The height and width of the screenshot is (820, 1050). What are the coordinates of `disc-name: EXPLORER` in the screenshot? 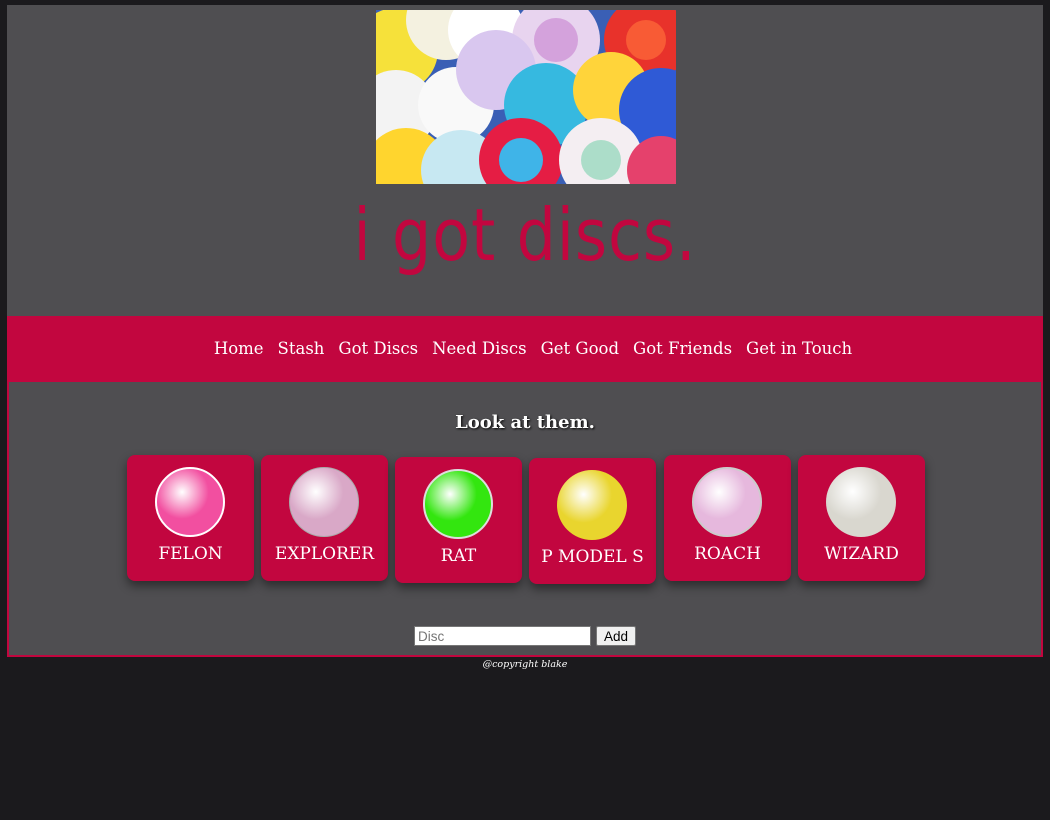 It's located at (324, 554).